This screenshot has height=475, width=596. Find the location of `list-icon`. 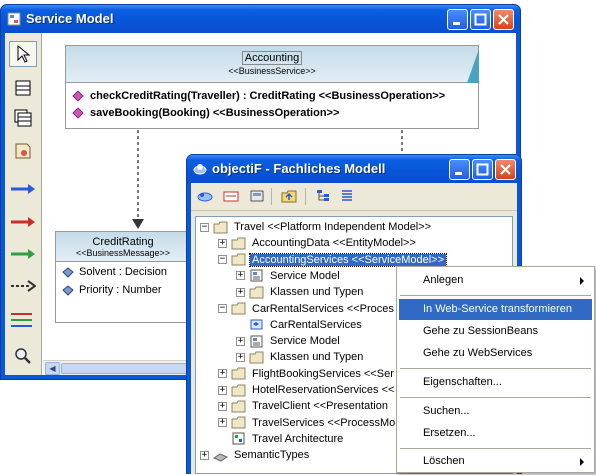

list-icon is located at coordinates (347, 195).